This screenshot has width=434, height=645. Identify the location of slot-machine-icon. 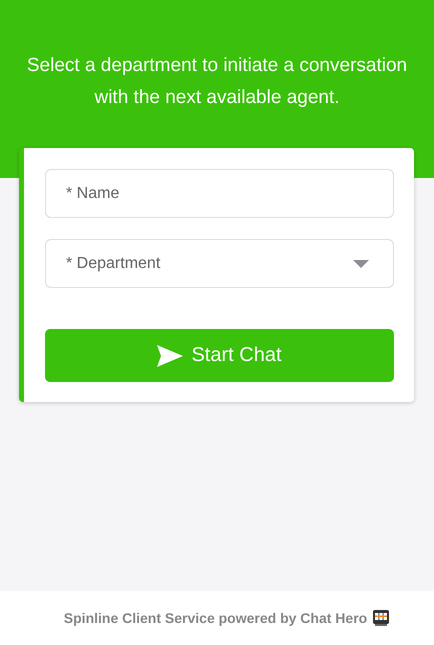
(381, 618).